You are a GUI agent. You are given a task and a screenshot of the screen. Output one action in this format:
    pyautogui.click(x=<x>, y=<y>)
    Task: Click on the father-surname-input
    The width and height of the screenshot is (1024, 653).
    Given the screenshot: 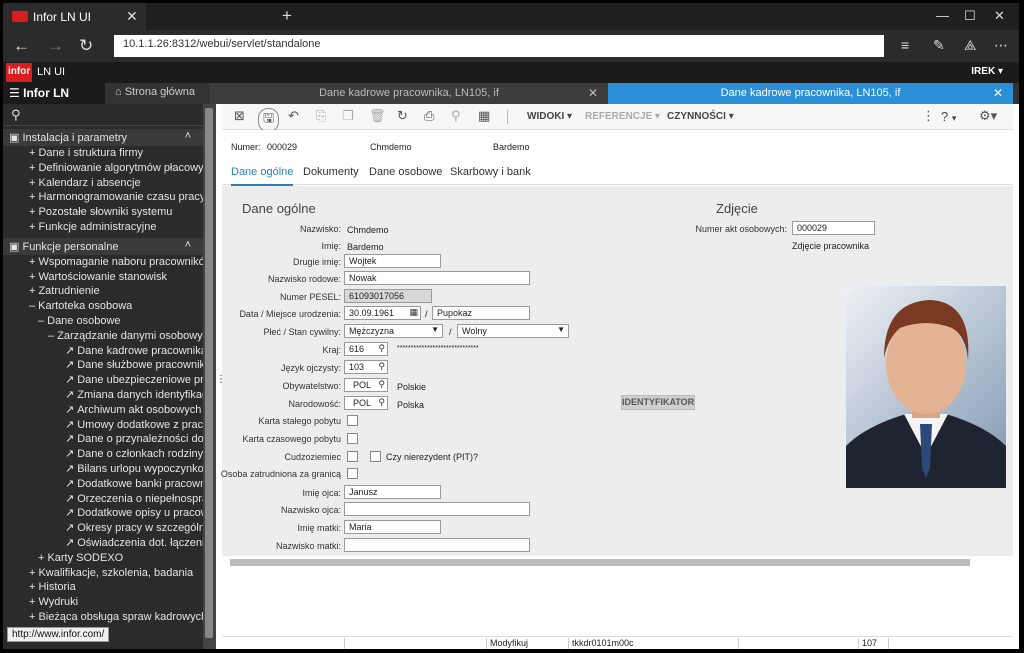 What is the action you would take?
    pyautogui.click(x=437, y=509)
    